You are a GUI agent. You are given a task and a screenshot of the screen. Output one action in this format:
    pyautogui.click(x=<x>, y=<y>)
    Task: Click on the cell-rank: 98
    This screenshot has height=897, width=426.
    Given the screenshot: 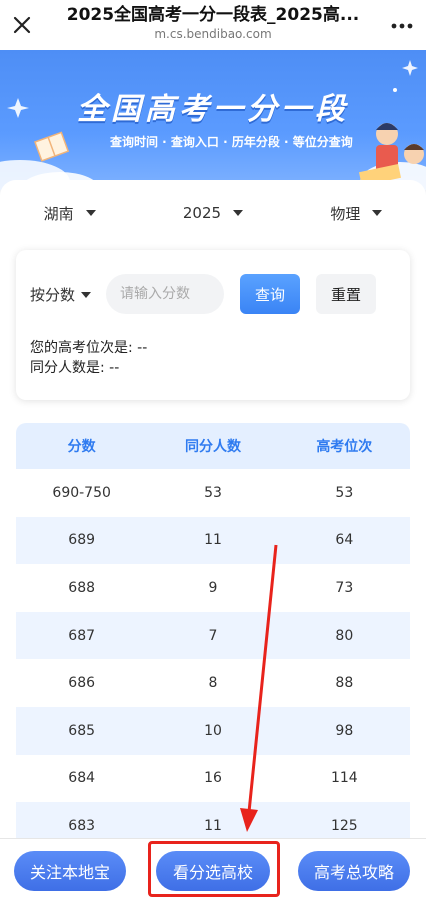 What is the action you would take?
    pyautogui.click(x=344, y=730)
    